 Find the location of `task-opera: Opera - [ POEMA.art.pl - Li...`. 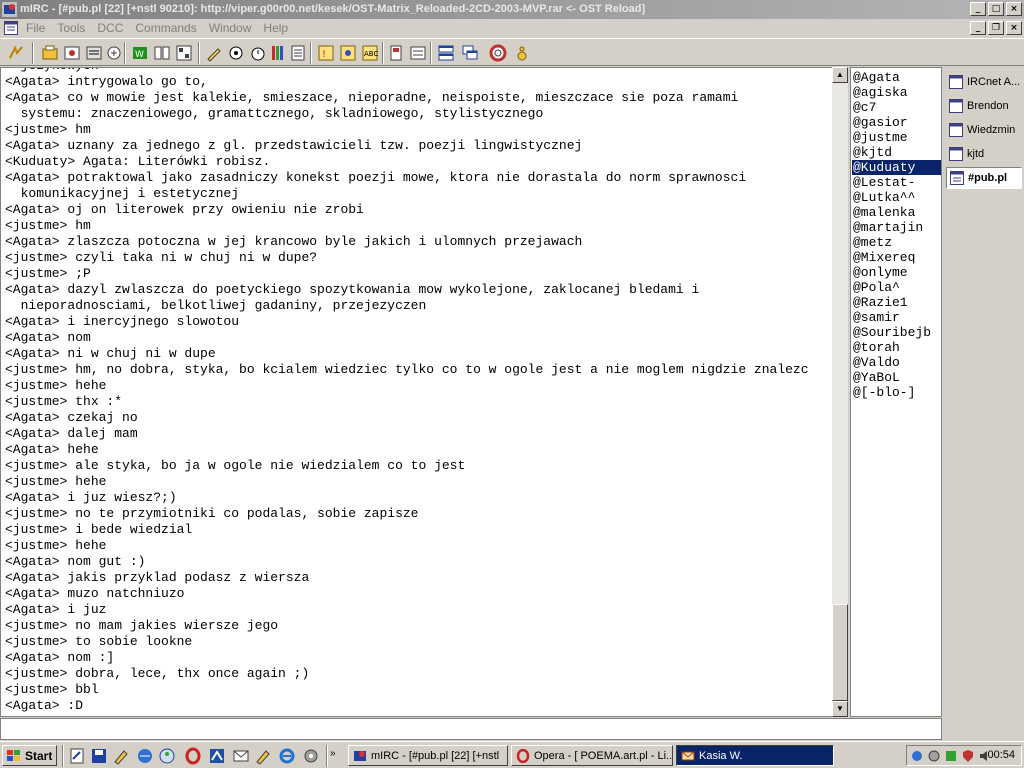

task-opera: Opera - [ POEMA.art.pl - Li... is located at coordinates (592, 755).